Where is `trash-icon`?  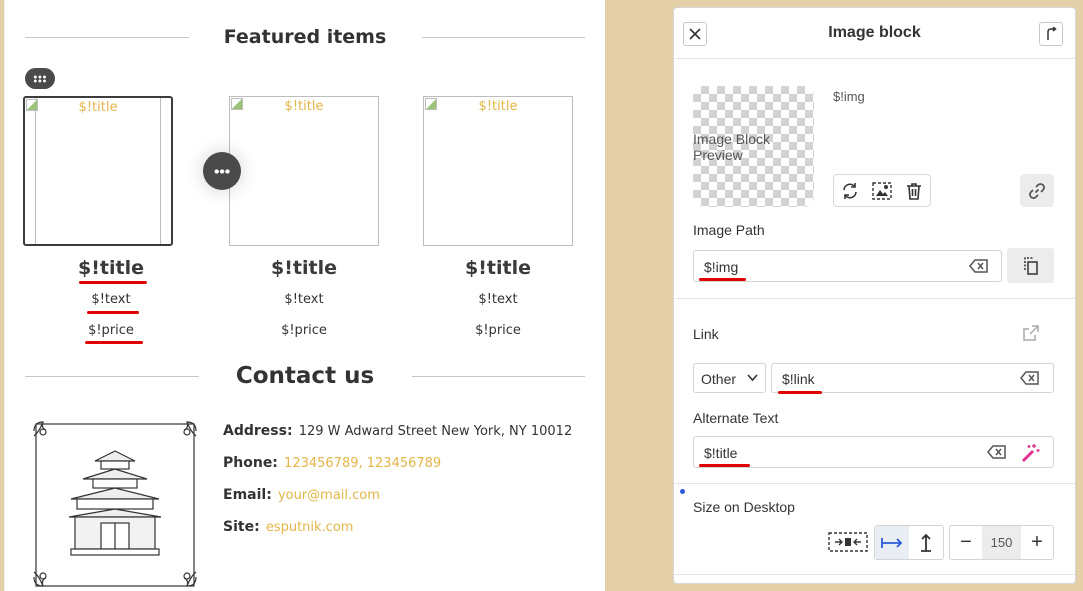
trash-icon is located at coordinates (914, 190).